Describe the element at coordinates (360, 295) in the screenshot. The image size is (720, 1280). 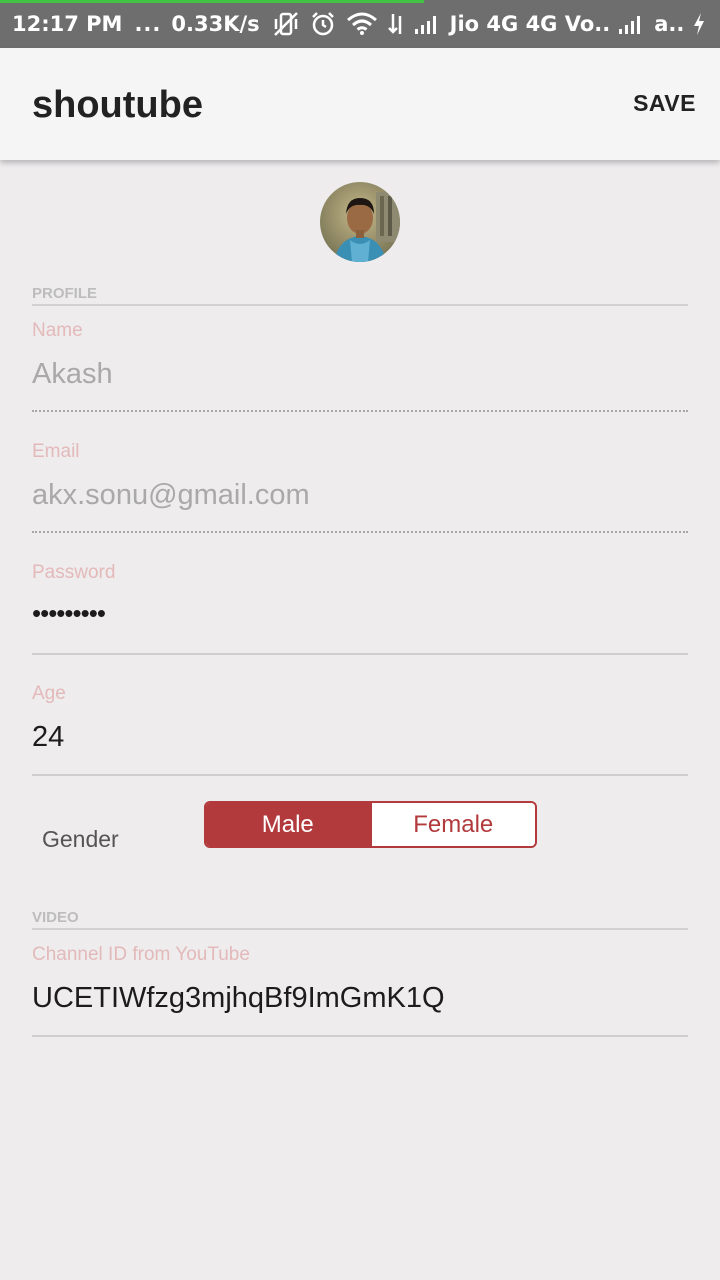
I see `profile-section-header: PROFILE` at that location.